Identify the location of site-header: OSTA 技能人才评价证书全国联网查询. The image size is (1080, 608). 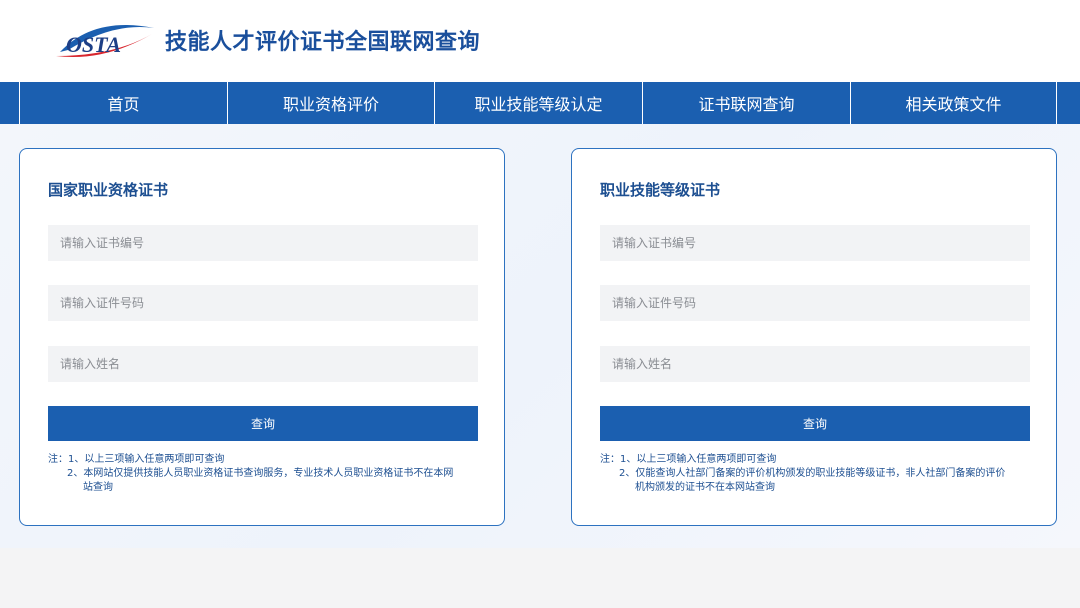
(540, 41).